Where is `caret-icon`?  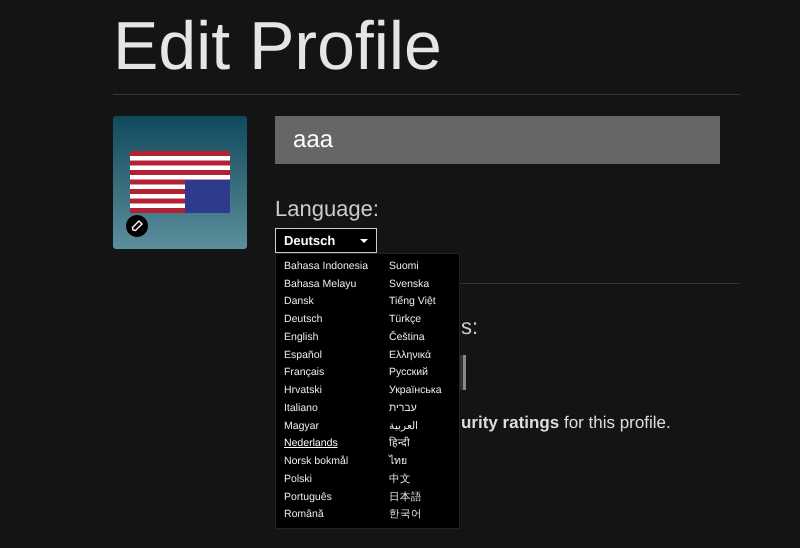 caret-icon is located at coordinates (364, 240).